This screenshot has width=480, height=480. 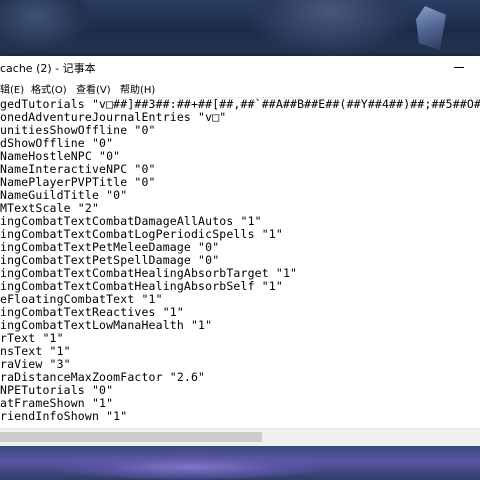 What do you see at coordinates (131, 437) in the screenshot?
I see `scrollbar-thumb` at bounding box center [131, 437].